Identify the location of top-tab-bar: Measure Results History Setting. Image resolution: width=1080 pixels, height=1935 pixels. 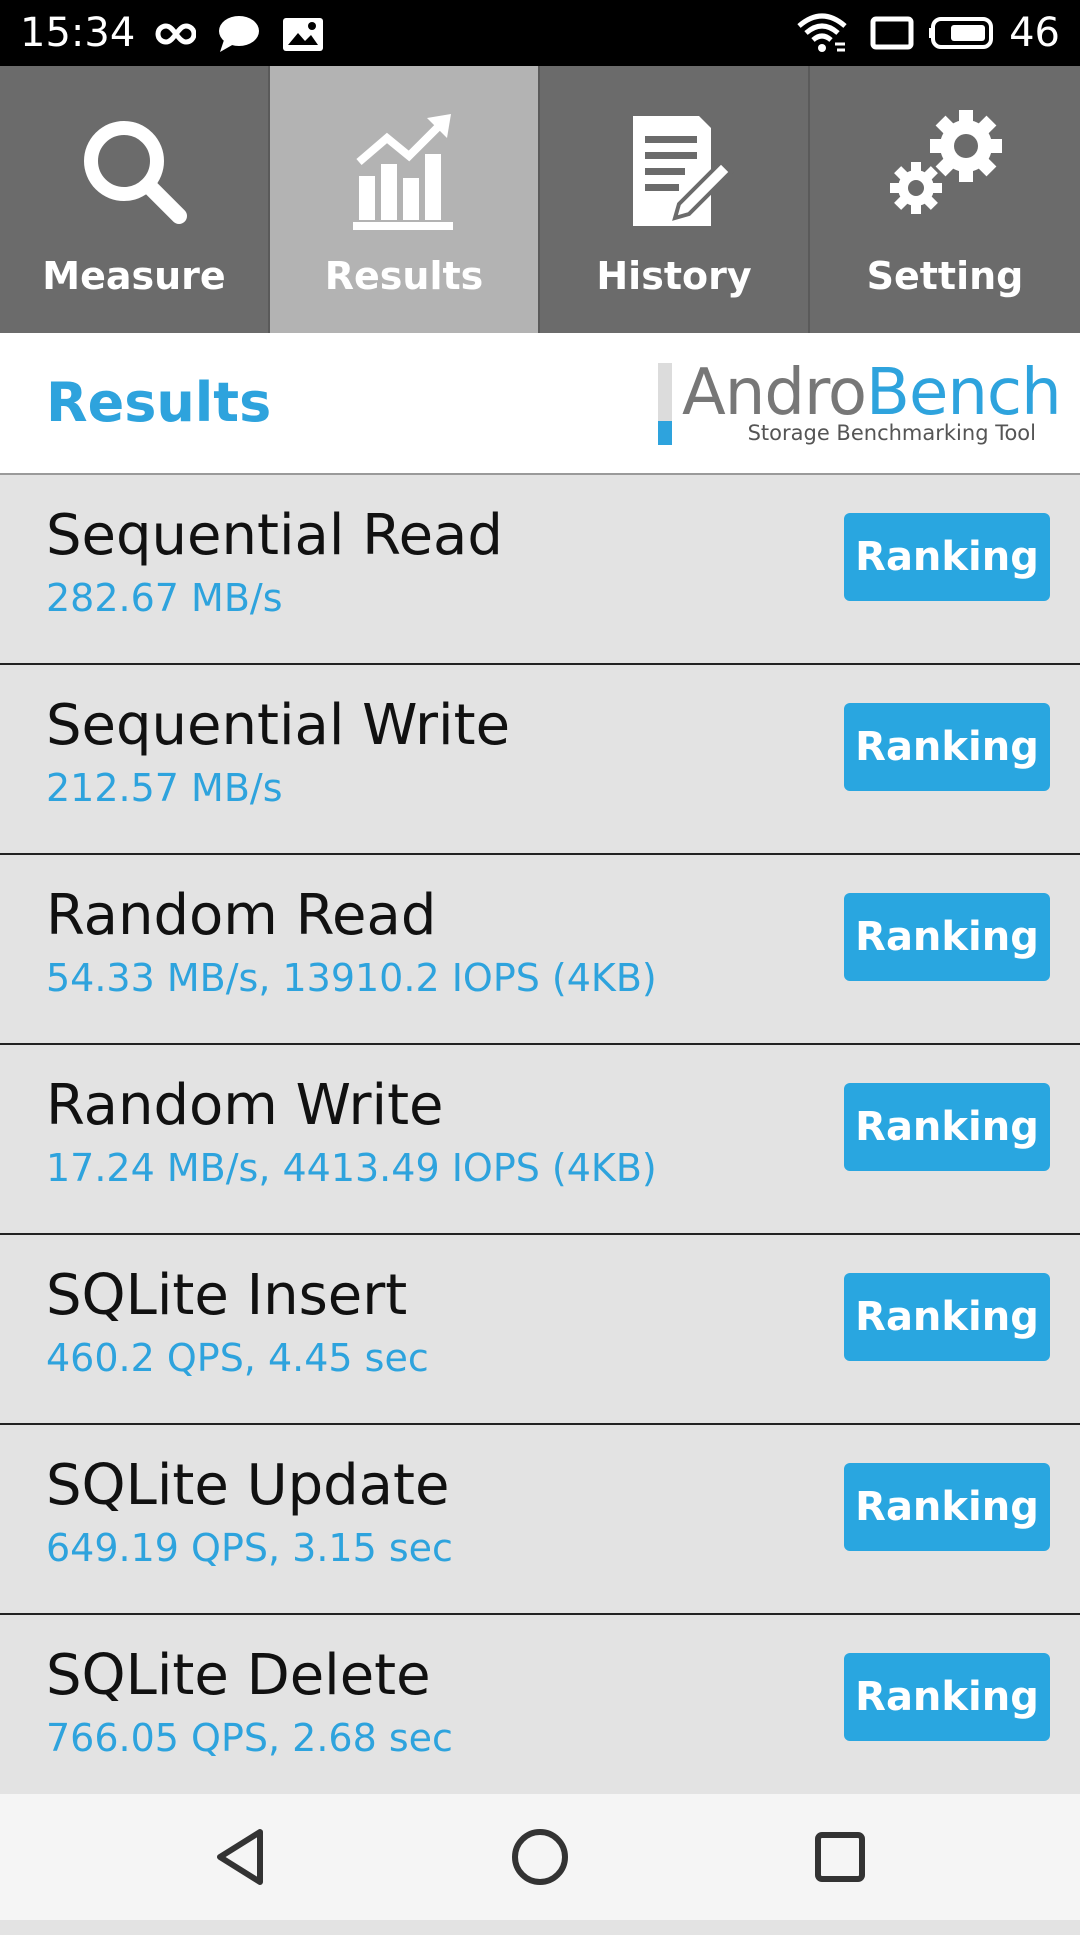
(540, 199).